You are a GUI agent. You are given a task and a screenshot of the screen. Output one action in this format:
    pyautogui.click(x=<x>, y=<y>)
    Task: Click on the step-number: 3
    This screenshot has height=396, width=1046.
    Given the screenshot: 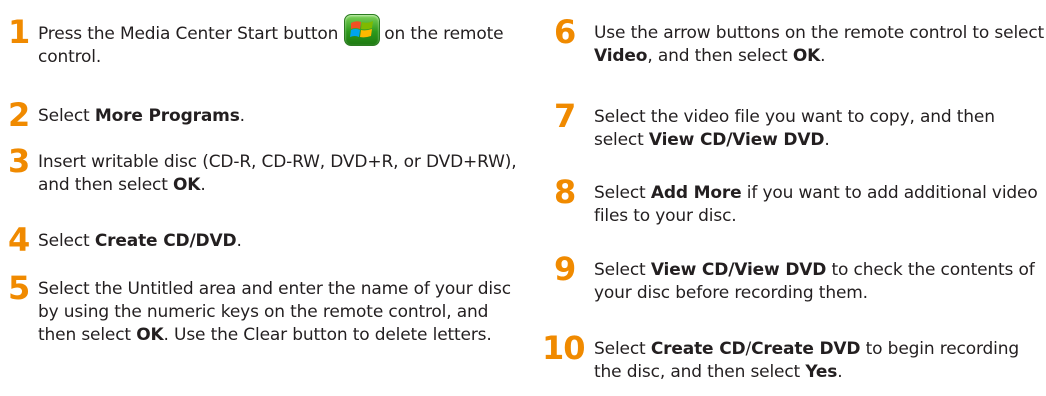 What is the action you would take?
    pyautogui.click(x=19, y=161)
    